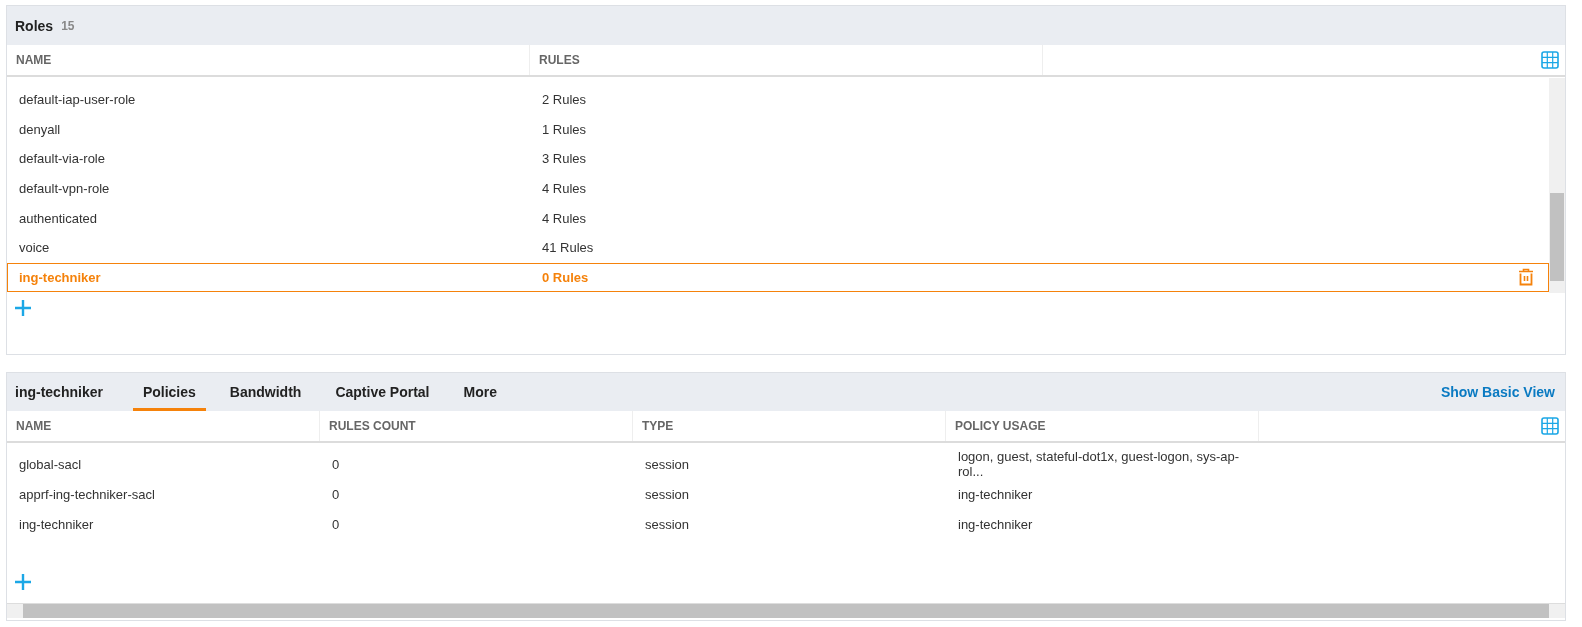 The height and width of the screenshot is (627, 1582). Describe the element at coordinates (169, 392) in the screenshot. I see `tab: Policies` at that location.